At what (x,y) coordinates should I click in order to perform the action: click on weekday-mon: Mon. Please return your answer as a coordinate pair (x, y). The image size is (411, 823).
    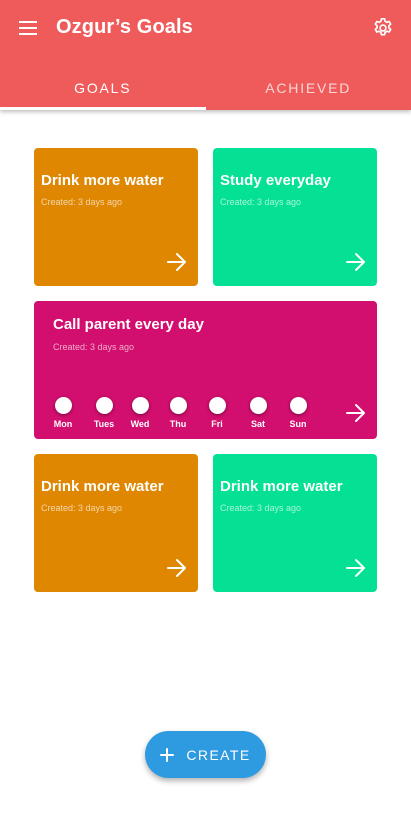
    Looking at the image, I should click on (63, 413).